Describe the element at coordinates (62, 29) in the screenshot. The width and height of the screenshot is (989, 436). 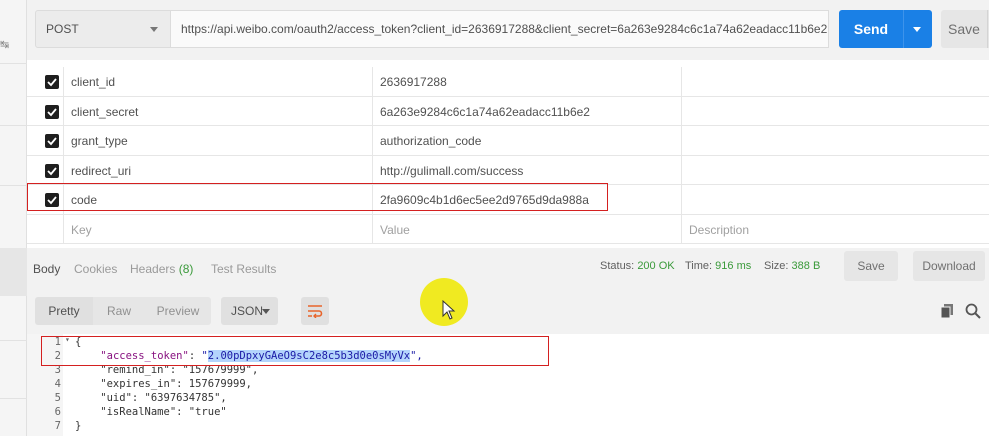
I see `method-label: POST` at that location.